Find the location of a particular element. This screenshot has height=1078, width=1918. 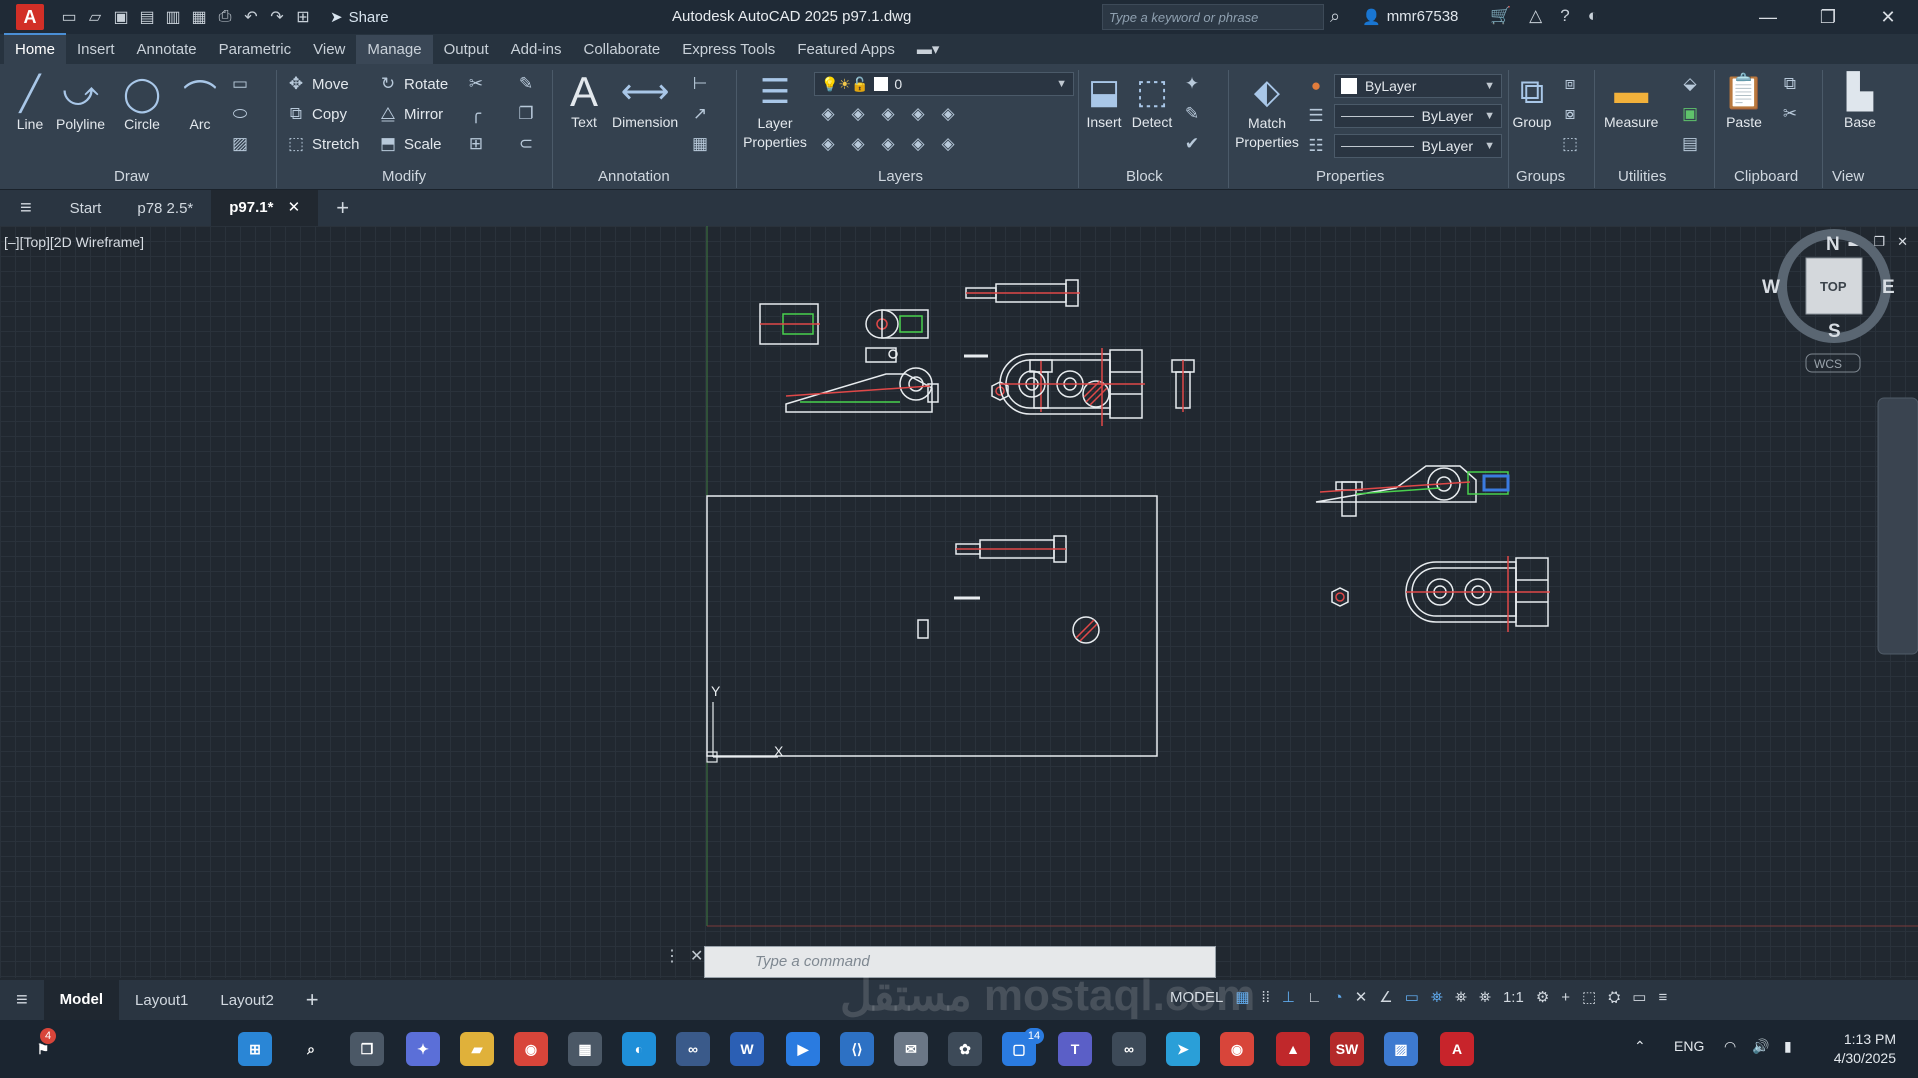

annotation-panel-title: Annotation is located at coordinates (634, 176).